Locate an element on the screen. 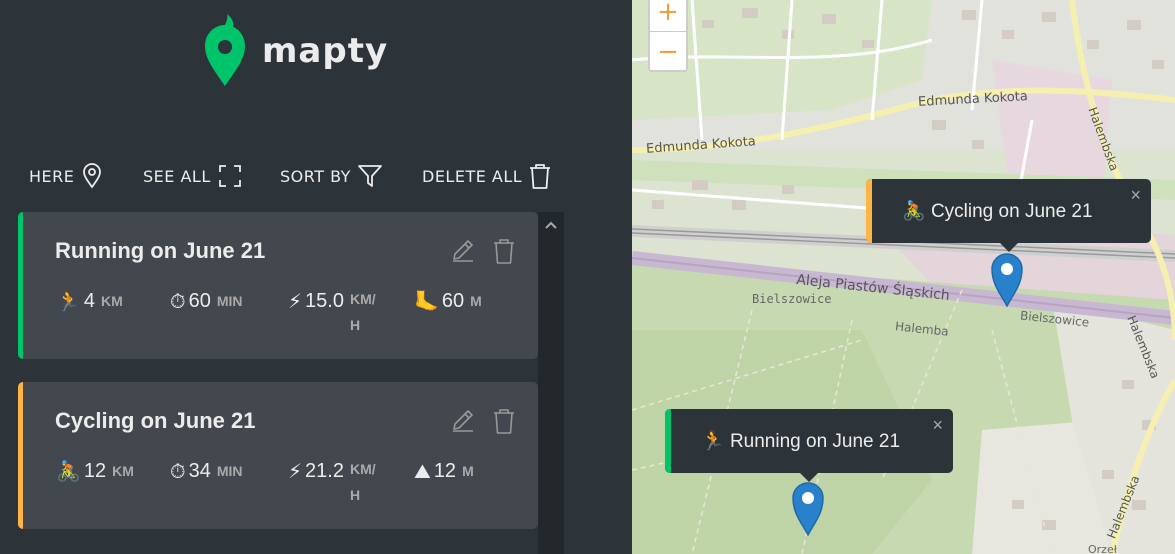  distance-stat: 🚴 12 KM is located at coordinates (113, 482).